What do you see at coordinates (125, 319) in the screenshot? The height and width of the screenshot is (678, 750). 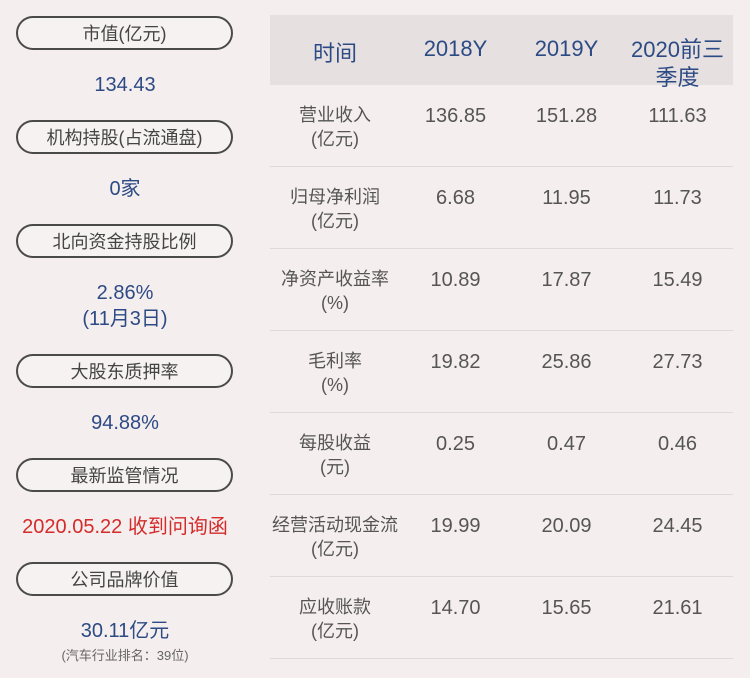 I see `northbound-ratio-date: (11月3日)` at bounding box center [125, 319].